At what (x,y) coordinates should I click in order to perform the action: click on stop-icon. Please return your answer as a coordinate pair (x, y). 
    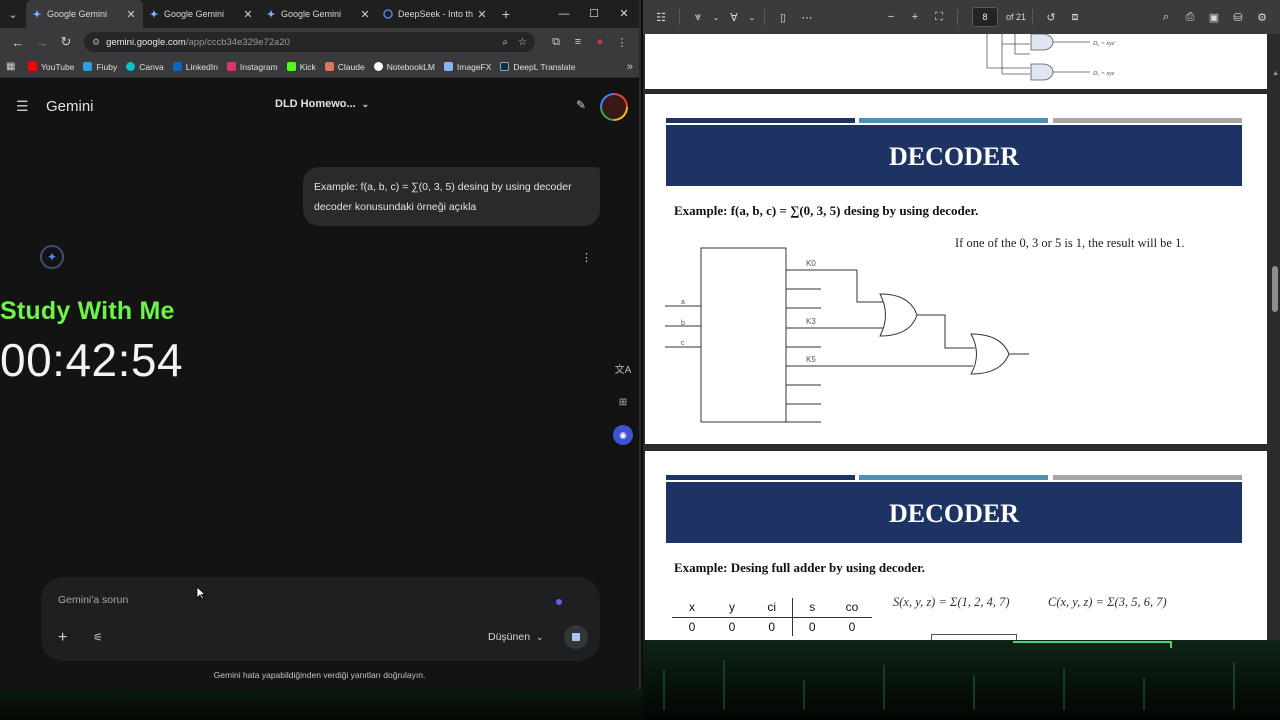
    Looking at the image, I should click on (576, 637).